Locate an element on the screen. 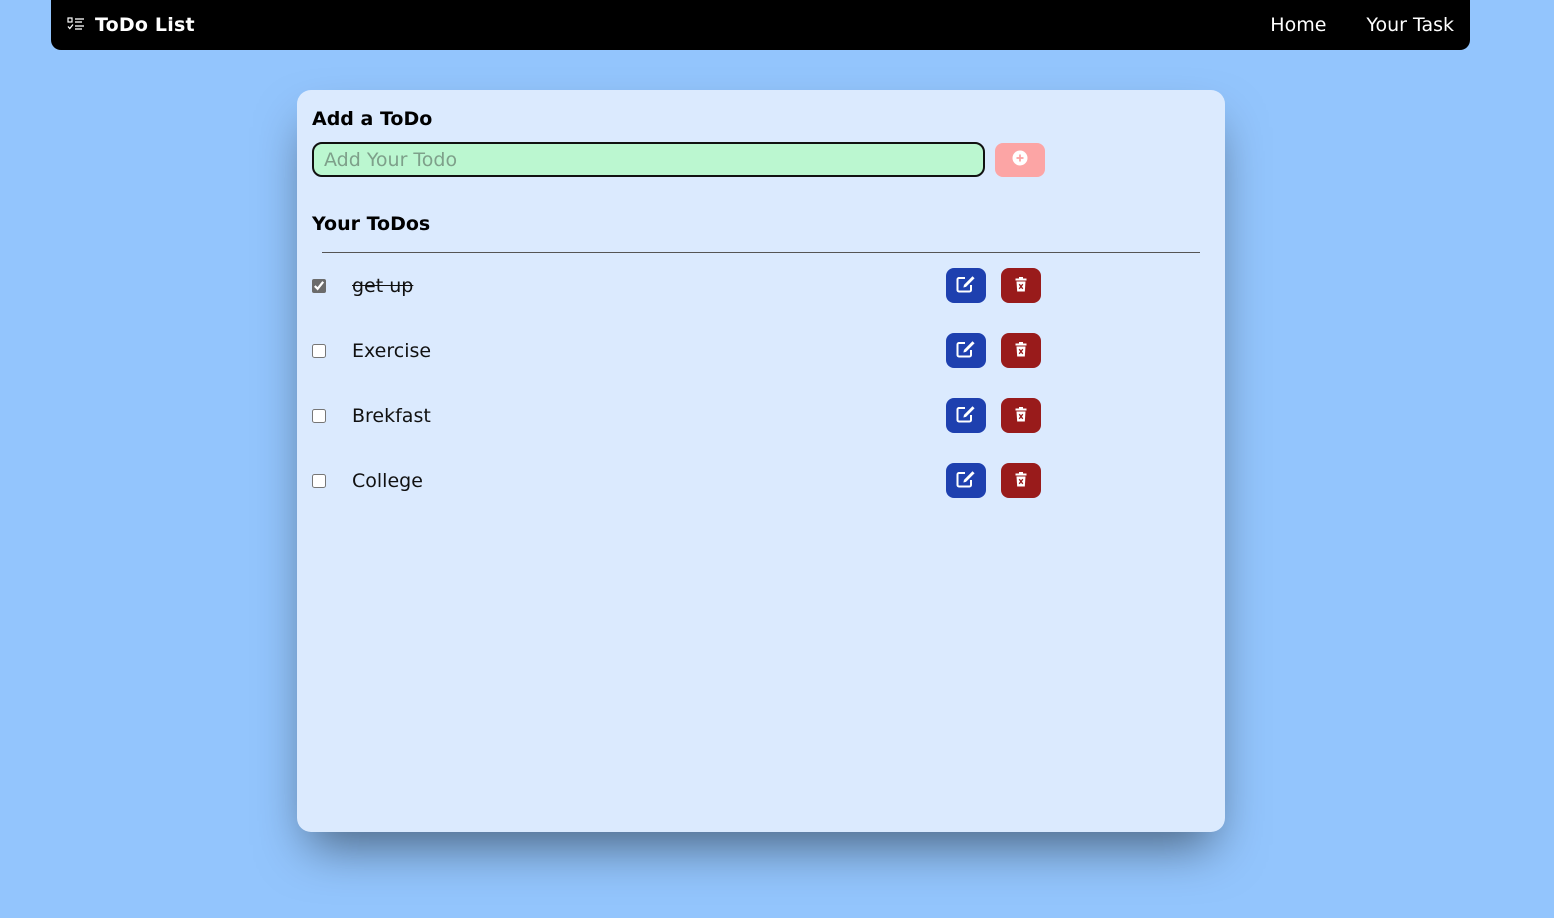  divider is located at coordinates (761, 252).